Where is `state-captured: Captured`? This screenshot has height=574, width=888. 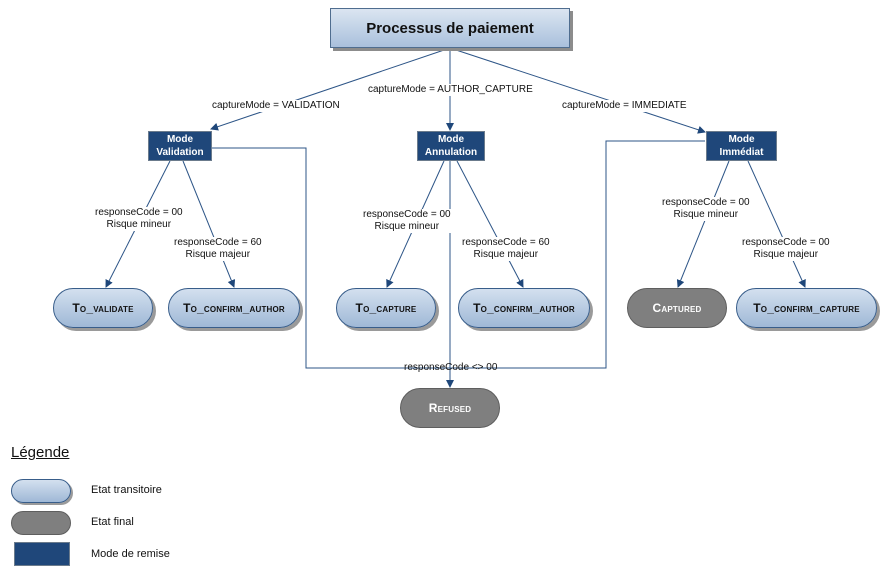 state-captured: Captured is located at coordinates (677, 308).